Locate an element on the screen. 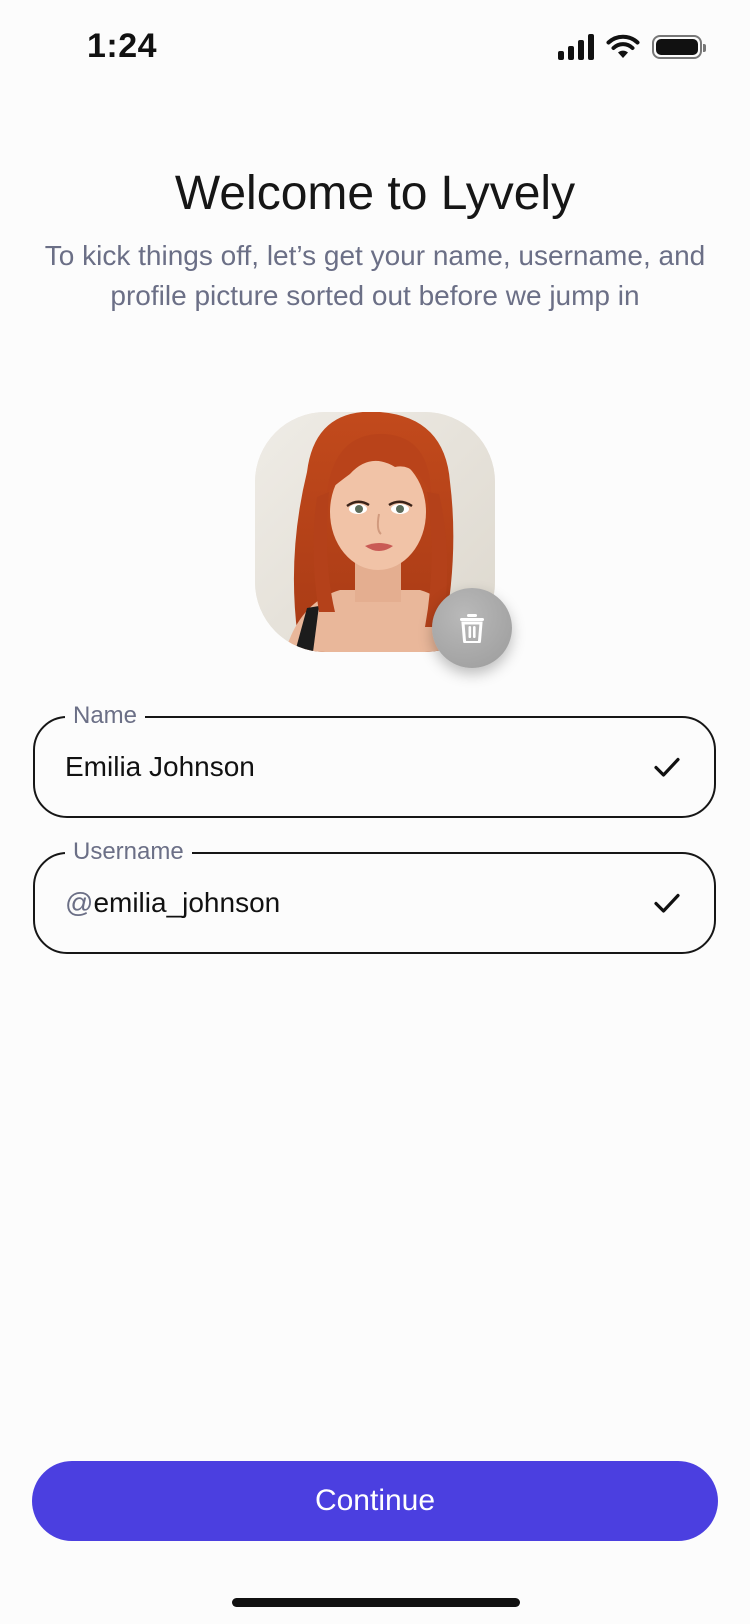 This screenshot has height=1624, width=750. continue-button: Continue is located at coordinates (375, 1501).